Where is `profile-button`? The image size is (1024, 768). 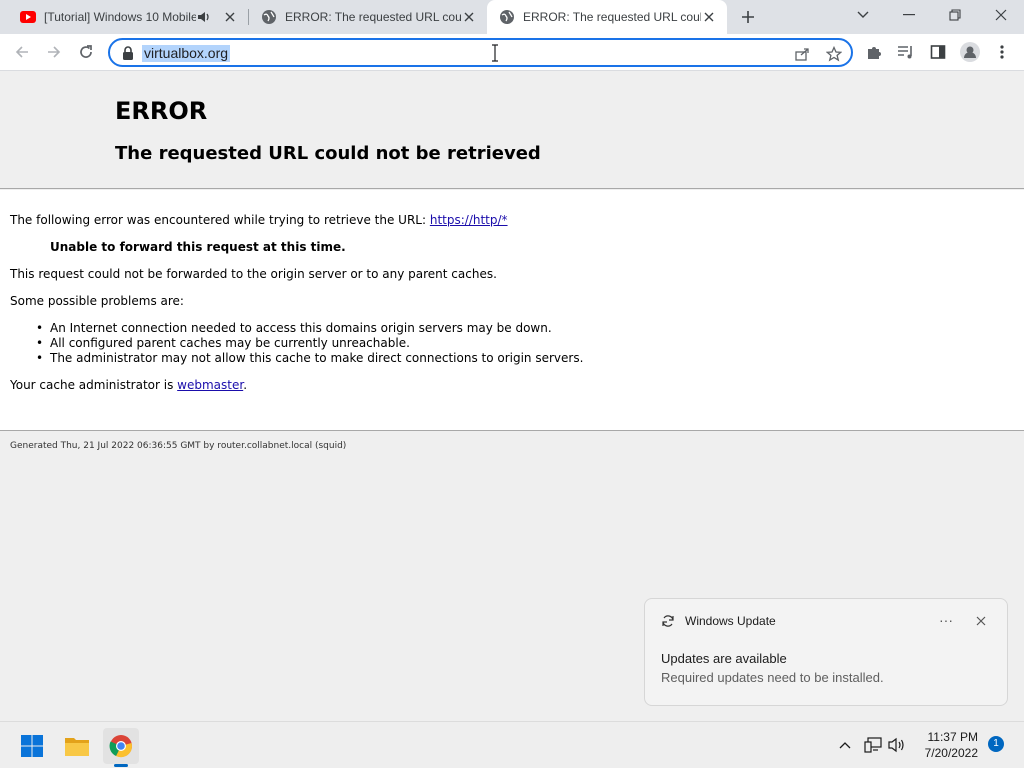 profile-button is located at coordinates (970, 52).